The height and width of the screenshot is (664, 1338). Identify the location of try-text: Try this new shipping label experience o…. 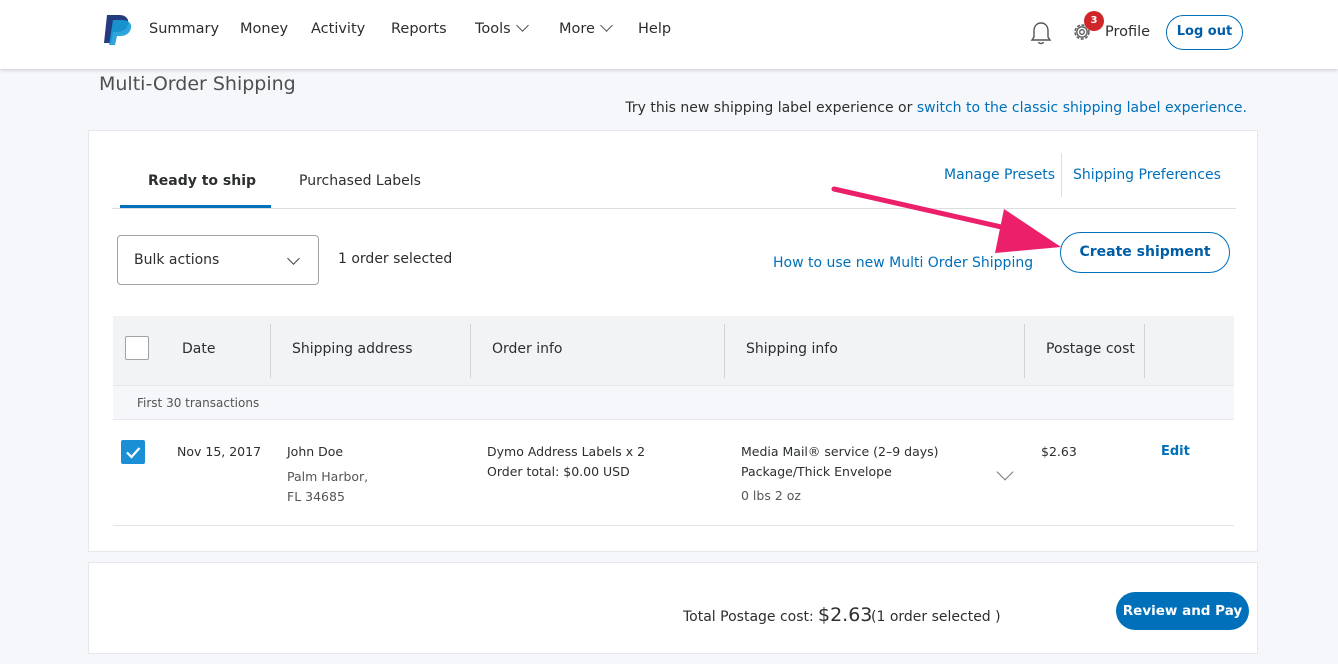
(771, 108).